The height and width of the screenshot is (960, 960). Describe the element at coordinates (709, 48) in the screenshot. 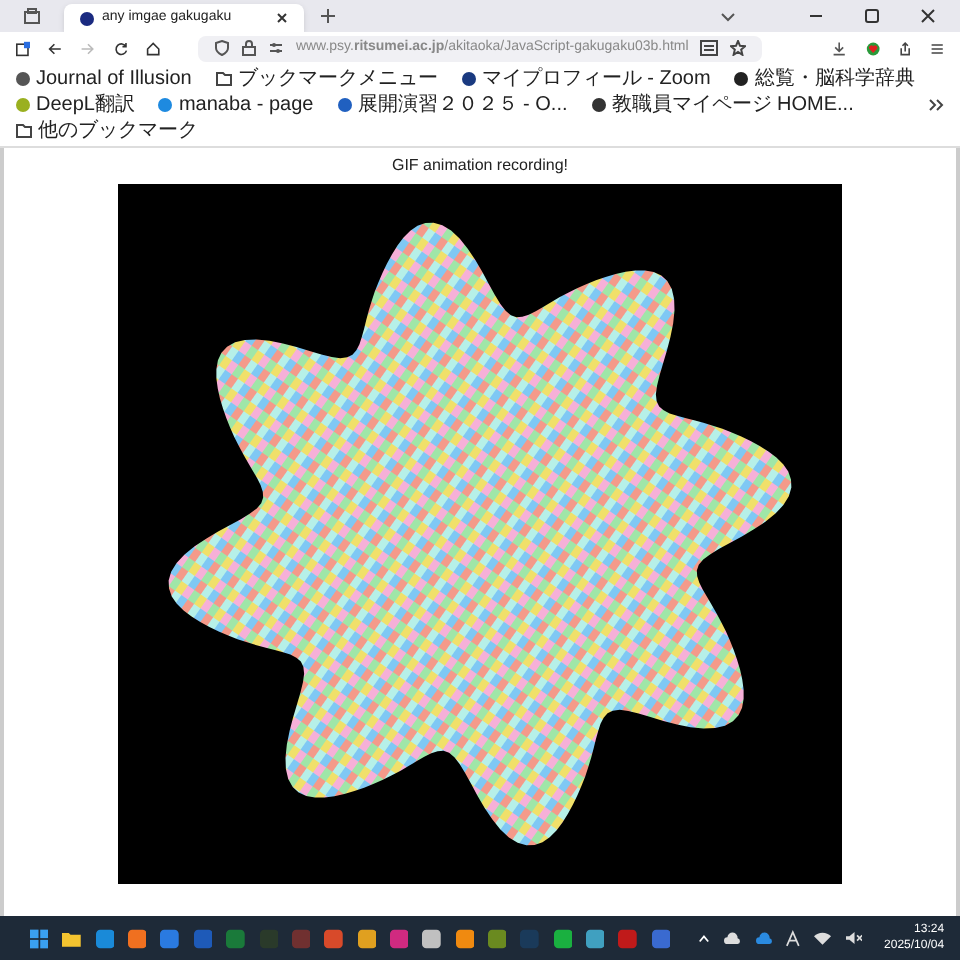

I see `reader-view-icon` at that location.